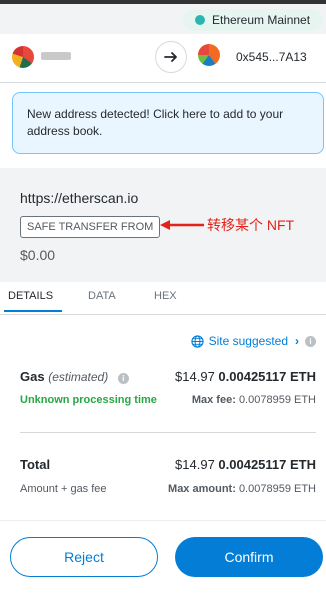 The width and height of the screenshot is (326, 593). I want to click on account-bar: 0x545...7A13, so click(163, 58).